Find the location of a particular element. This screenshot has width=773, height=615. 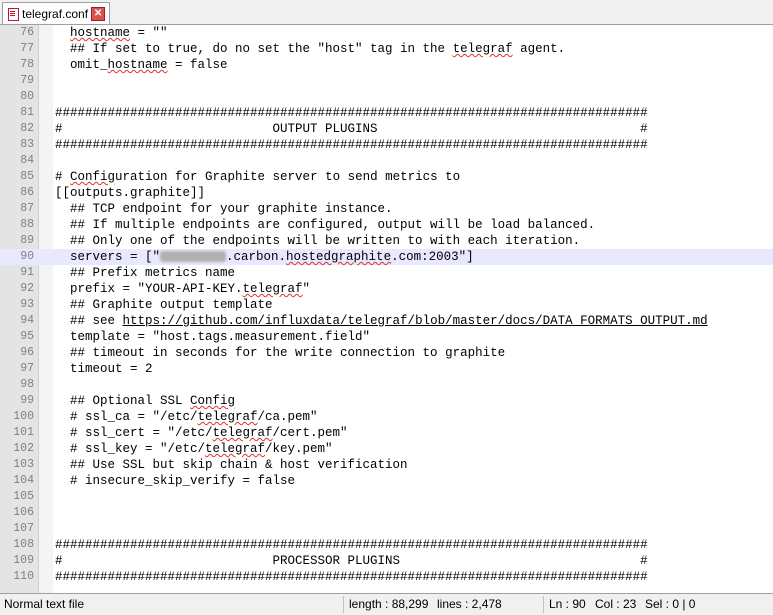

code-line: 92 prefix = "YOUR-API-KEY.telegraf" is located at coordinates (386, 289).